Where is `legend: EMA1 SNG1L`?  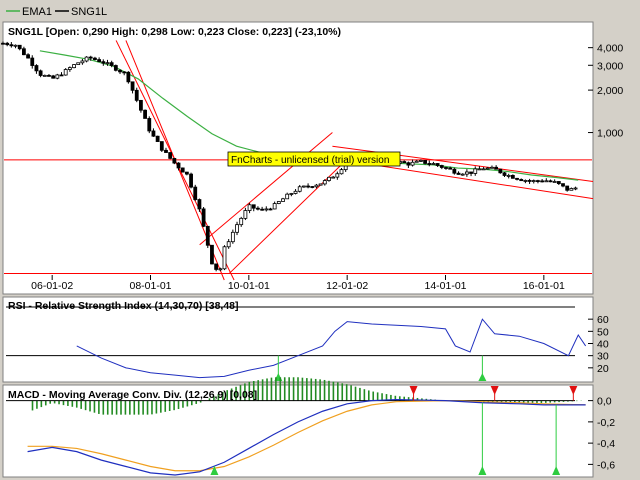 legend: EMA1 SNG1L is located at coordinates (56, 12).